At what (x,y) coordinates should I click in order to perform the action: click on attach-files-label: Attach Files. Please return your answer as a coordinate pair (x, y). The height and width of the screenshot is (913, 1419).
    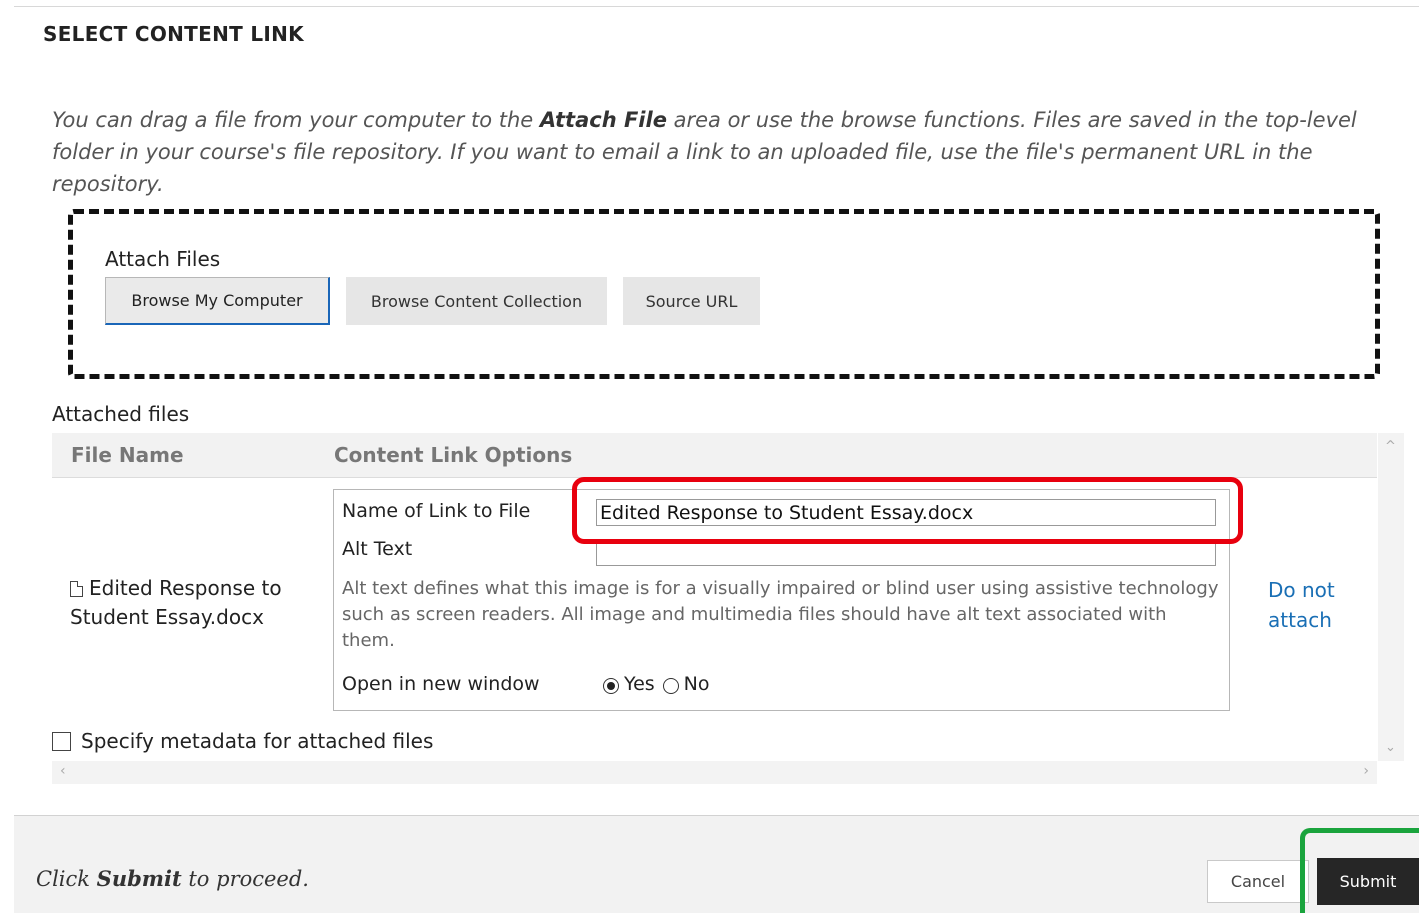
    Looking at the image, I should click on (163, 259).